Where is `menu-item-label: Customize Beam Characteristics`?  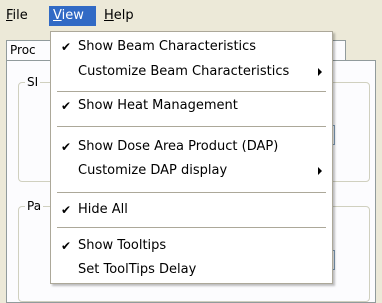 menu-item-label: Customize Beam Characteristics is located at coordinates (184, 71).